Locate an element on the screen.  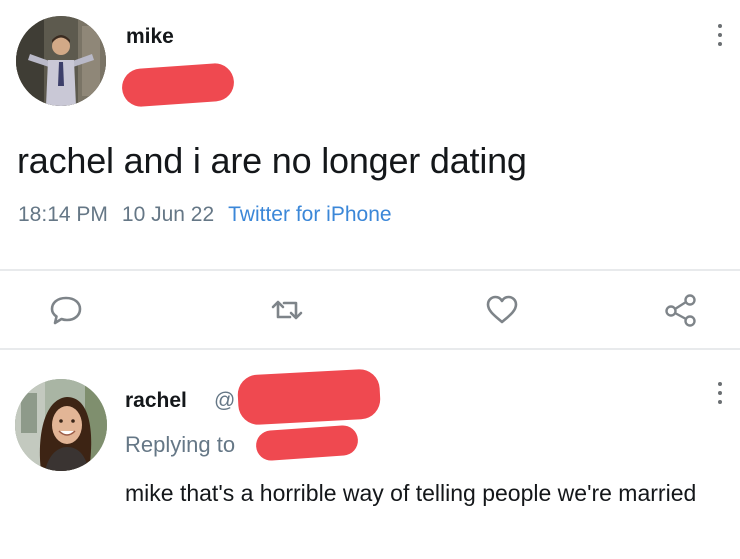
heart-icon is located at coordinates (502, 310).